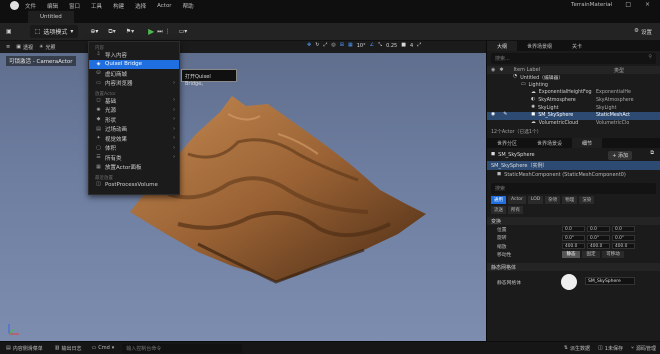 The width and height of the screenshot is (660, 354). What do you see at coordinates (502, 46) in the screenshot?
I see `tab-outliner: 大纲` at bounding box center [502, 46].